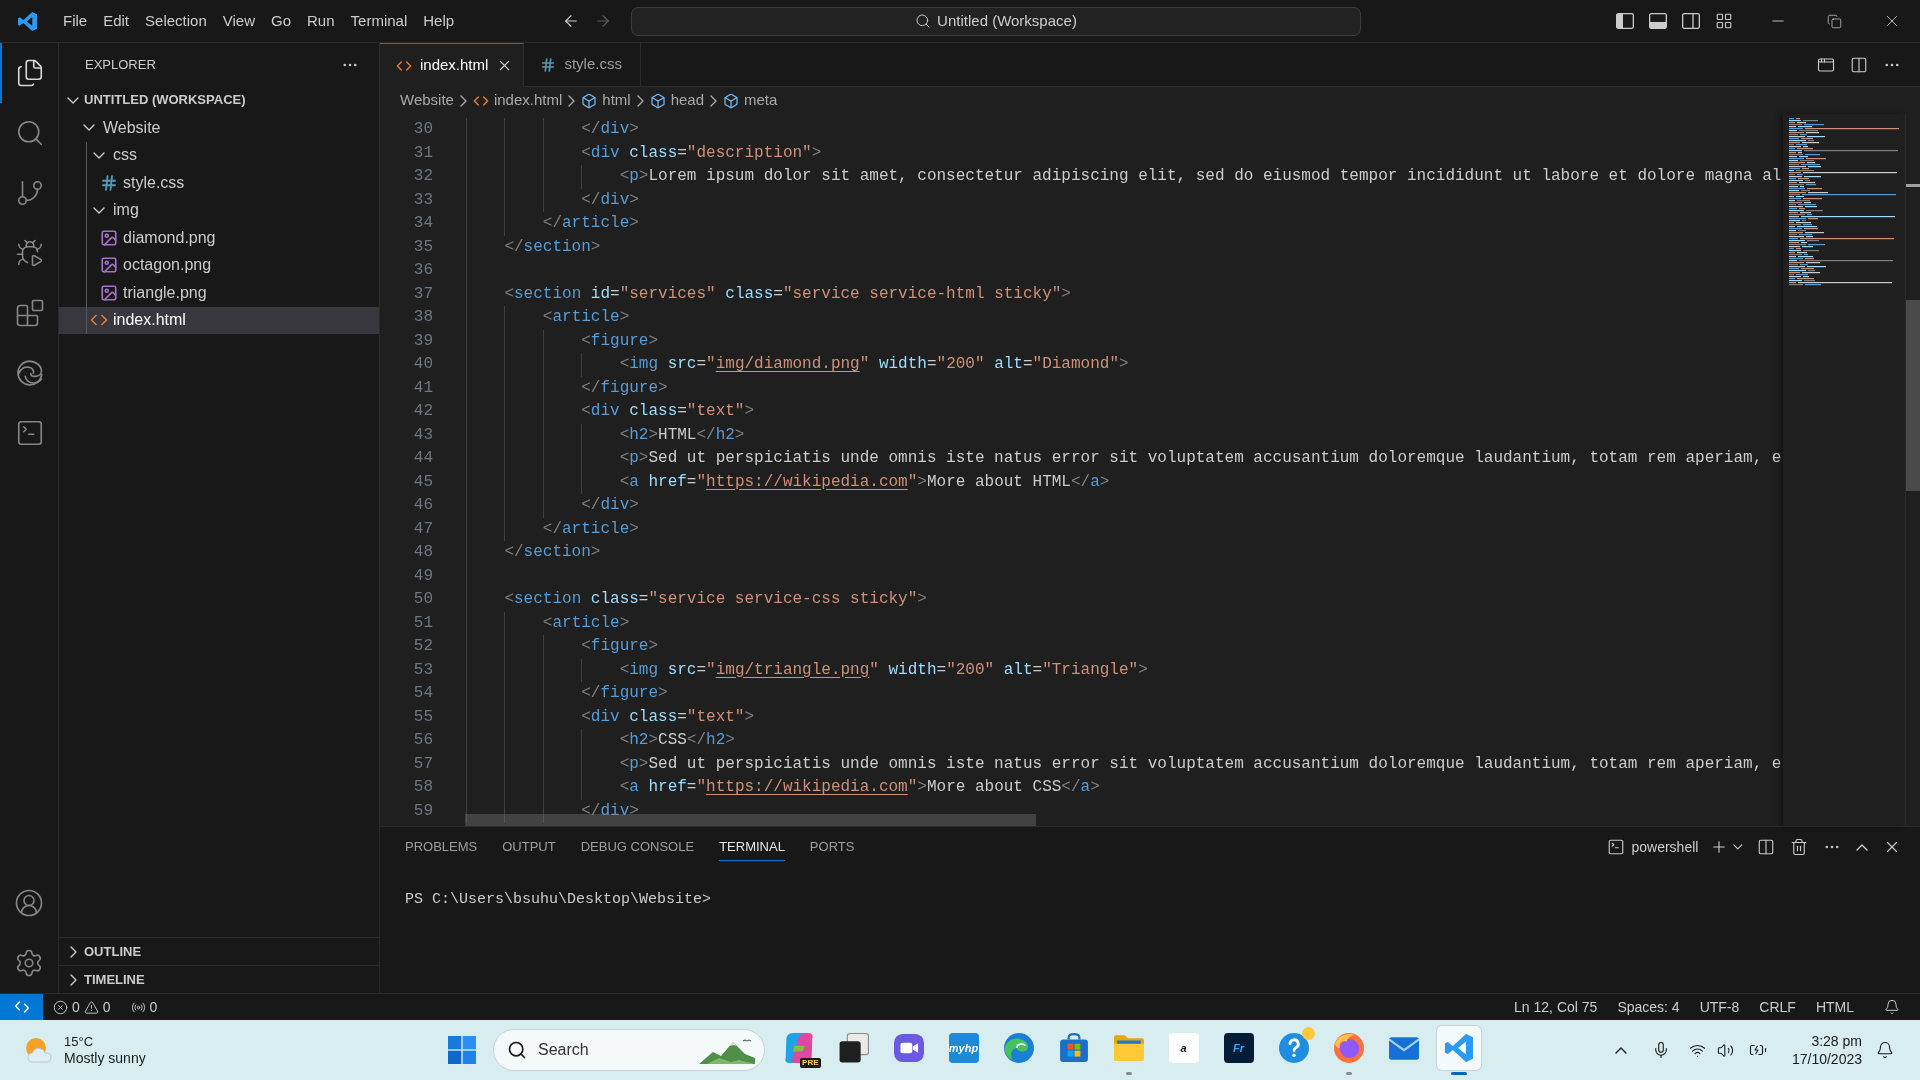  I want to click on terminal-icon, so click(30, 433).